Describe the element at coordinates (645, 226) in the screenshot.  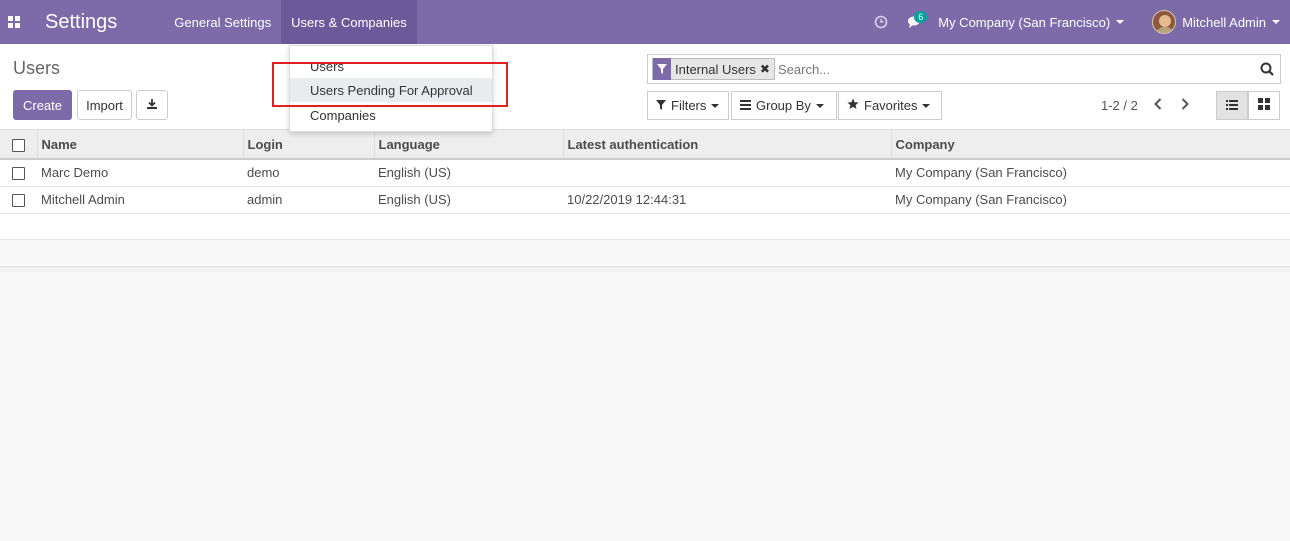
I see `empty-table-row` at that location.